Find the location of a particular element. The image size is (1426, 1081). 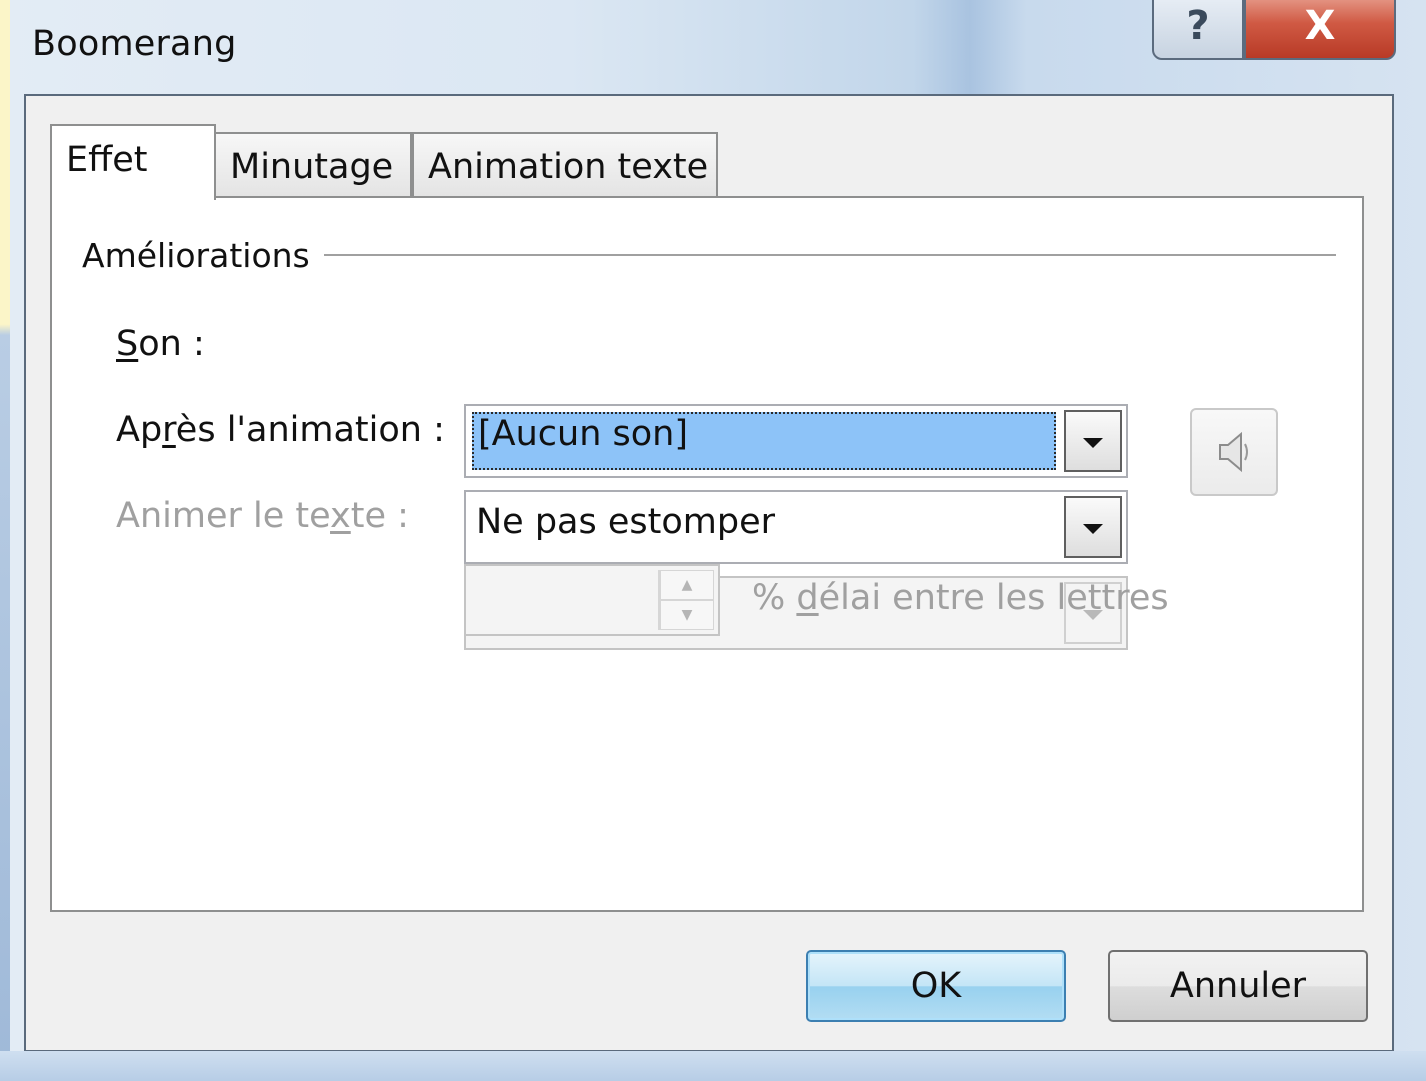

spin-down-icon: ▼ is located at coordinates (687, 615).